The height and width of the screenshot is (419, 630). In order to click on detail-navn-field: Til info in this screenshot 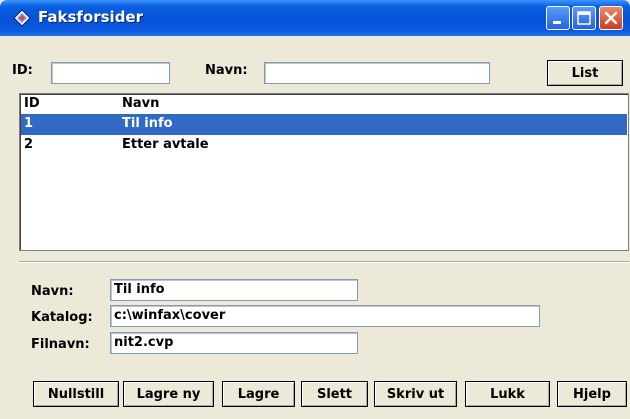, I will do `click(234, 290)`.